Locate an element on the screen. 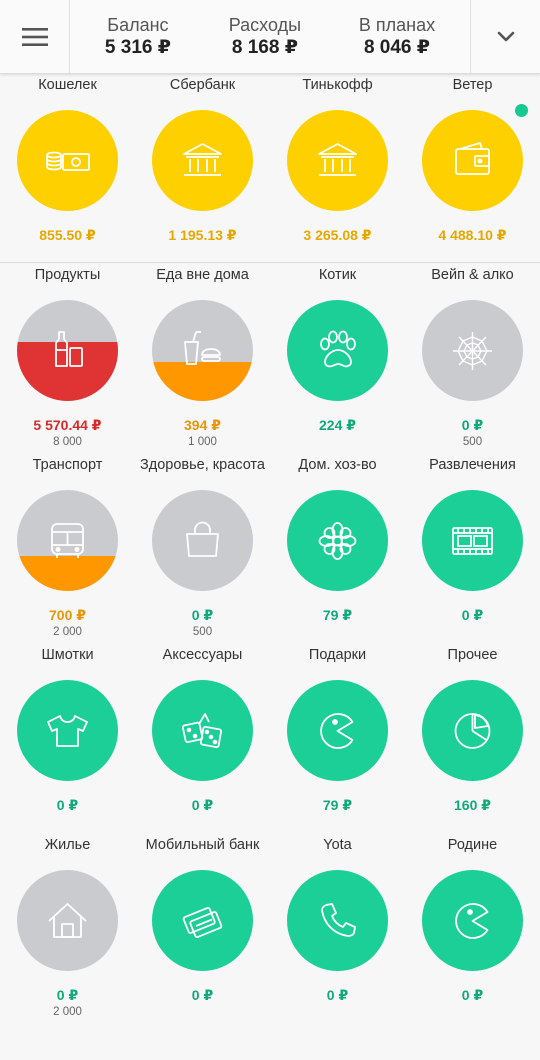 This screenshot has height=1060, width=540. category-15: Yota 0 ₽ is located at coordinates (337, 929).